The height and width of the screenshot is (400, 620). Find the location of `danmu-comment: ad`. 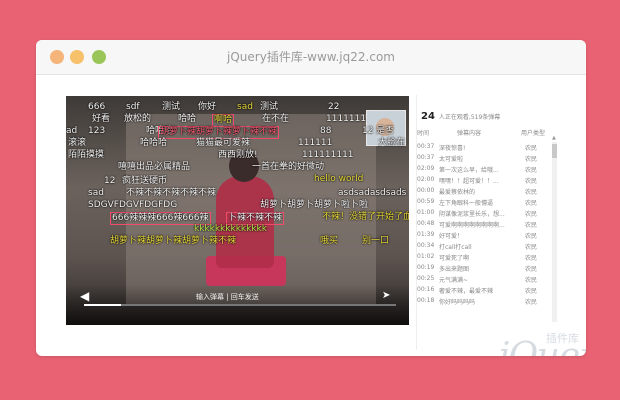

danmu-comment: ad is located at coordinates (72, 131).